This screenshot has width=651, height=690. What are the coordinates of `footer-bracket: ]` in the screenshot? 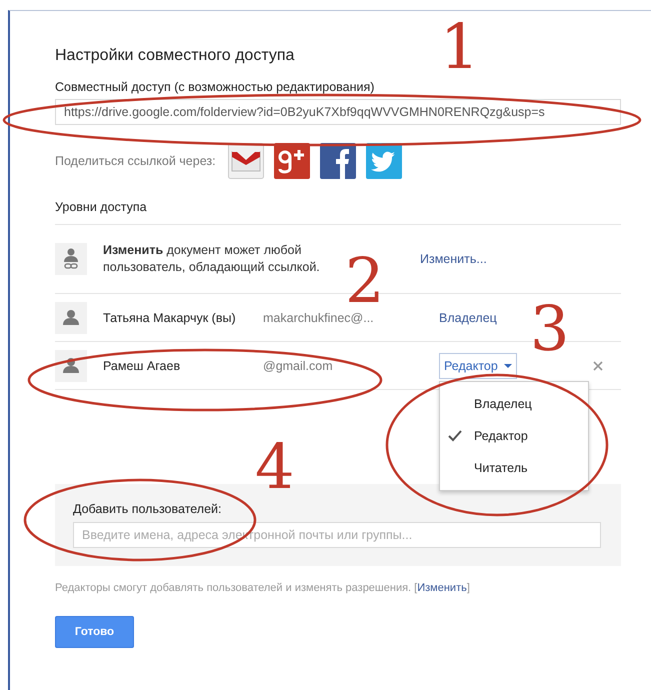 It's located at (468, 588).